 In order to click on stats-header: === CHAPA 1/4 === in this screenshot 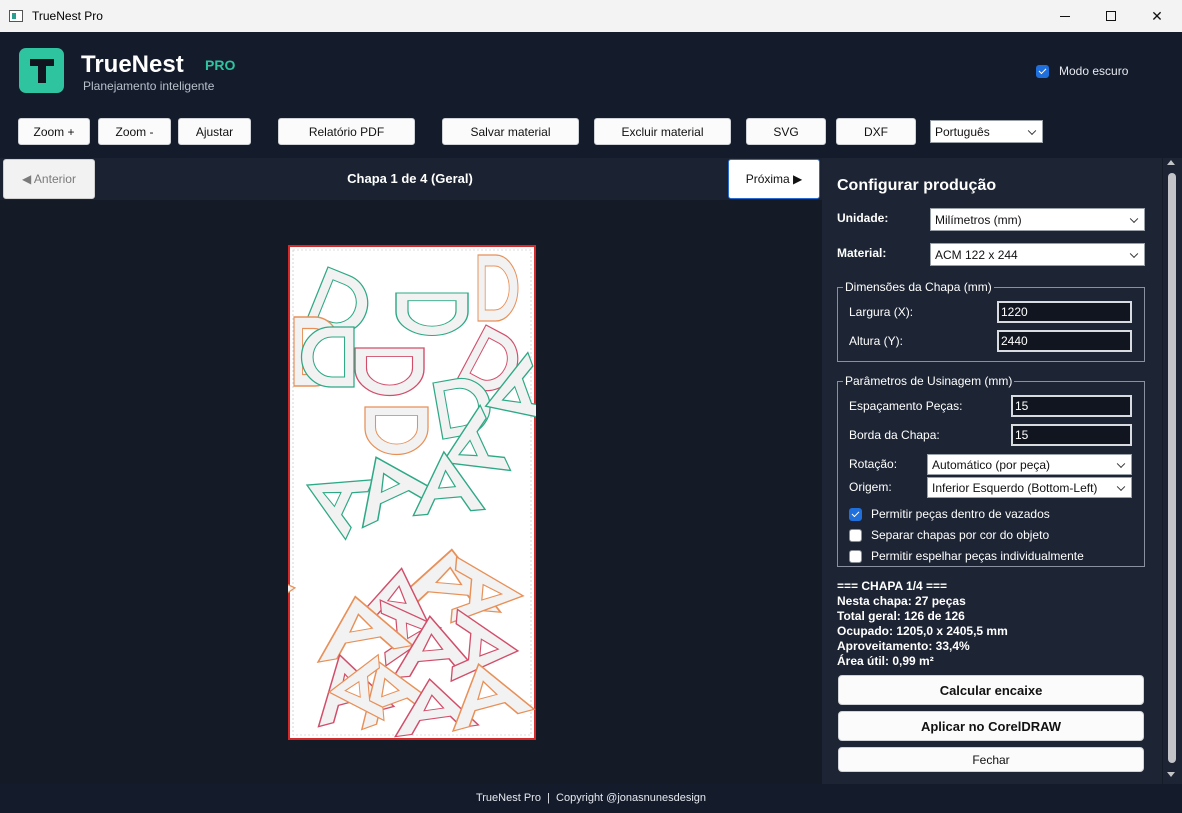, I will do `click(892, 586)`.